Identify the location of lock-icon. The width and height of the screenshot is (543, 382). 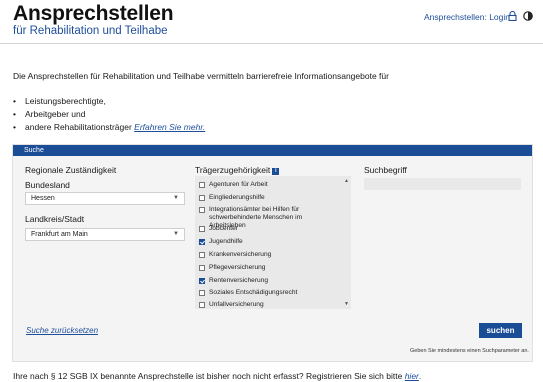
(512, 16).